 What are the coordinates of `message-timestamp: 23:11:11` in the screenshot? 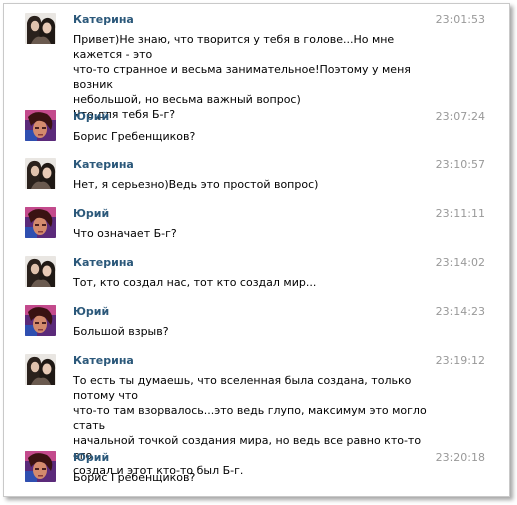 It's located at (460, 213).